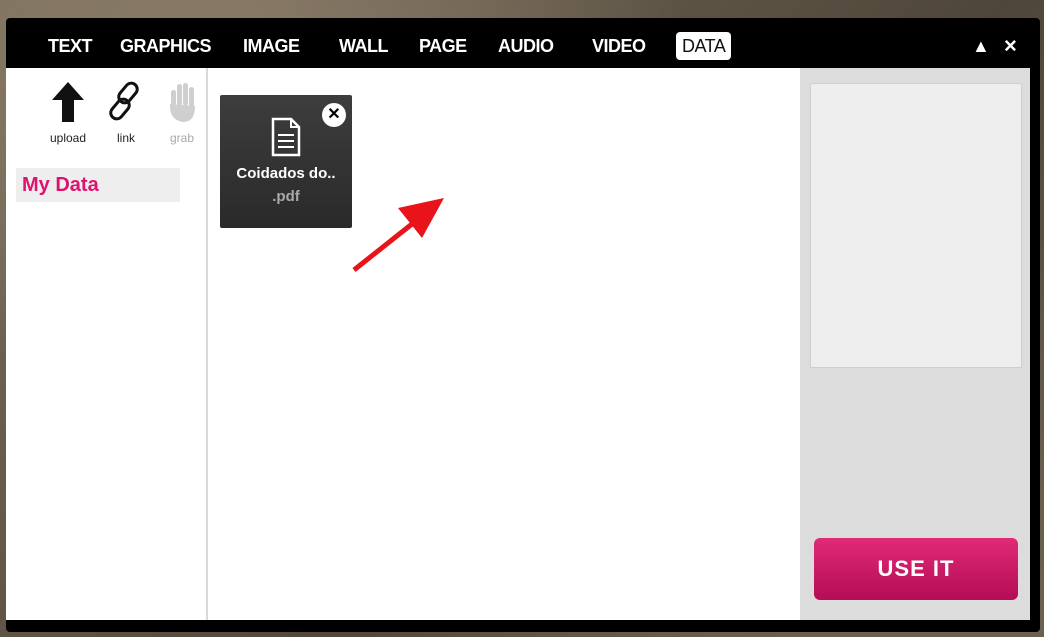  Describe the element at coordinates (286, 173) in the screenshot. I see `file-name: Coidados do..` at that location.